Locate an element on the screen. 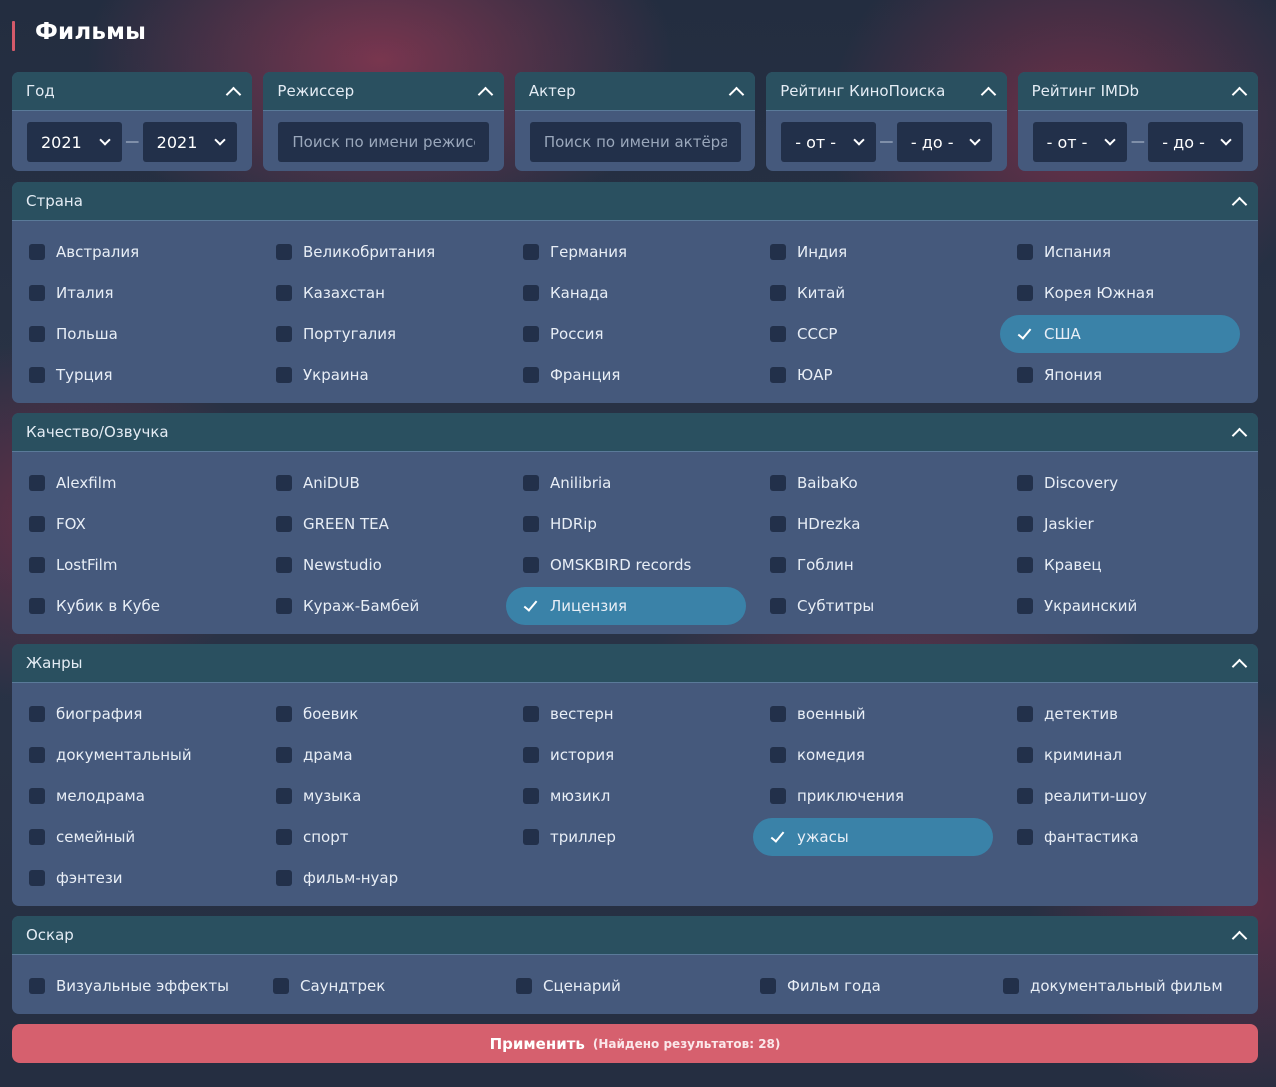 Image resolution: width=1276 pixels, height=1087 pixels. checkbox-option-toggle: Субтитры is located at coordinates (873, 606).